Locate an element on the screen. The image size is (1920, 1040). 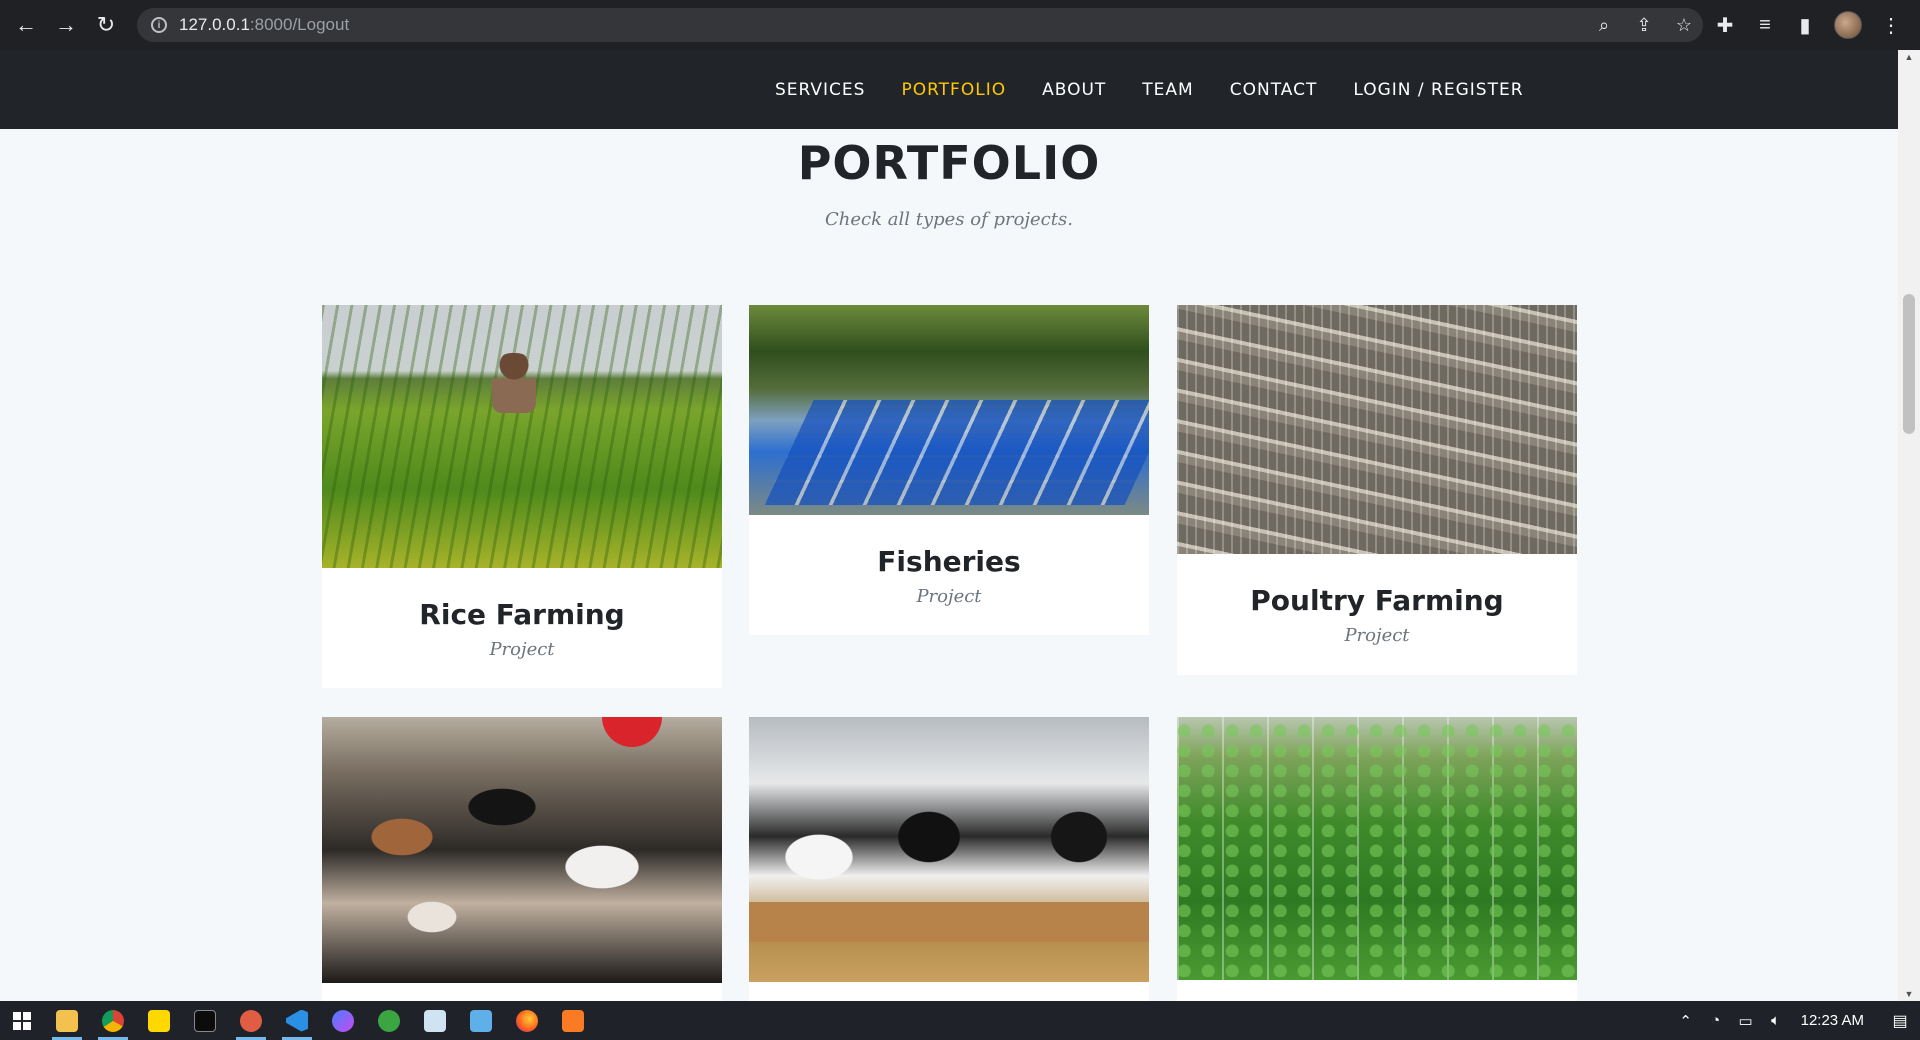
portfolio-item-title: Rice Farming is located at coordinates (522, 614).